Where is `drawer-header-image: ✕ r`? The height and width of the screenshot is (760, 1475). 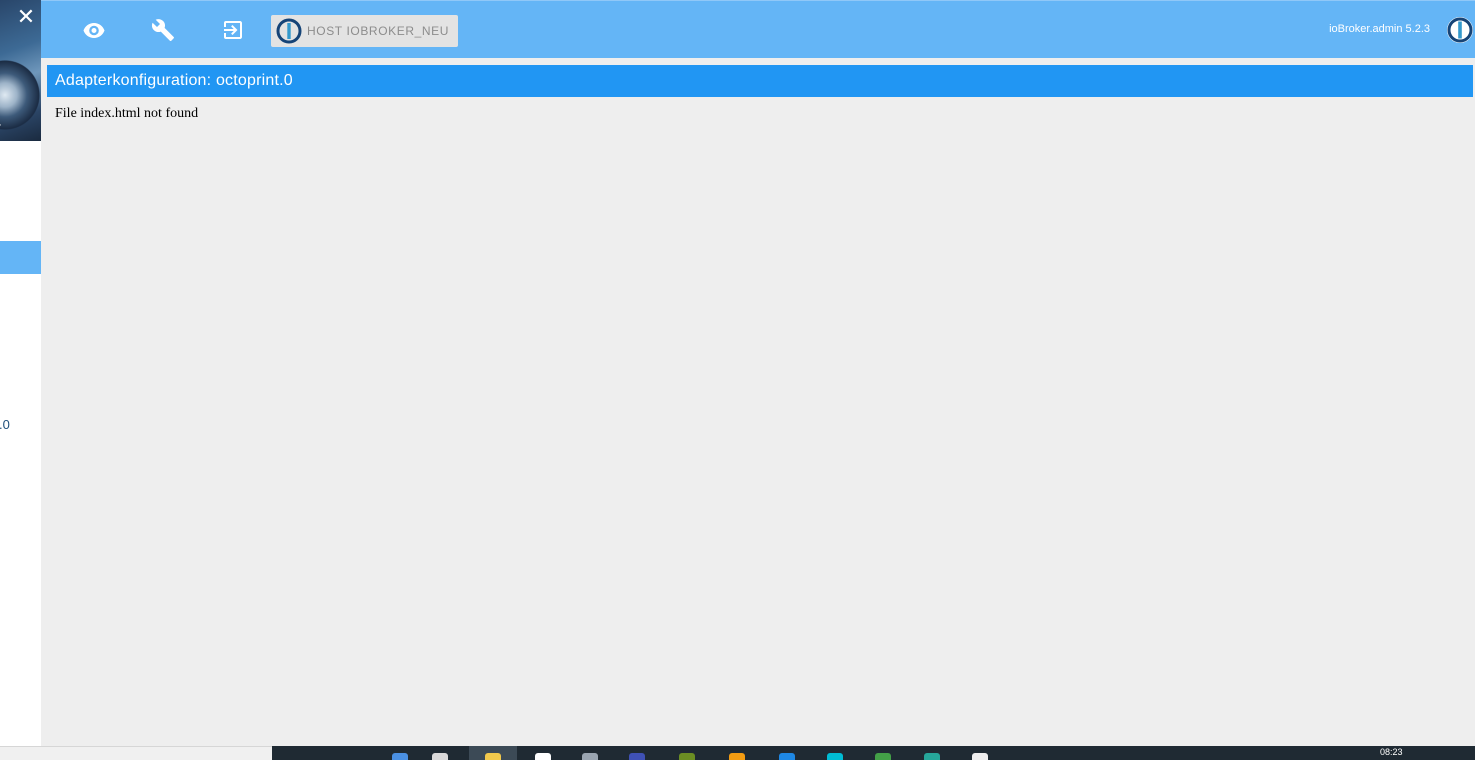 drawer-header-image: ✕ r is located at coordinates (20, 70).